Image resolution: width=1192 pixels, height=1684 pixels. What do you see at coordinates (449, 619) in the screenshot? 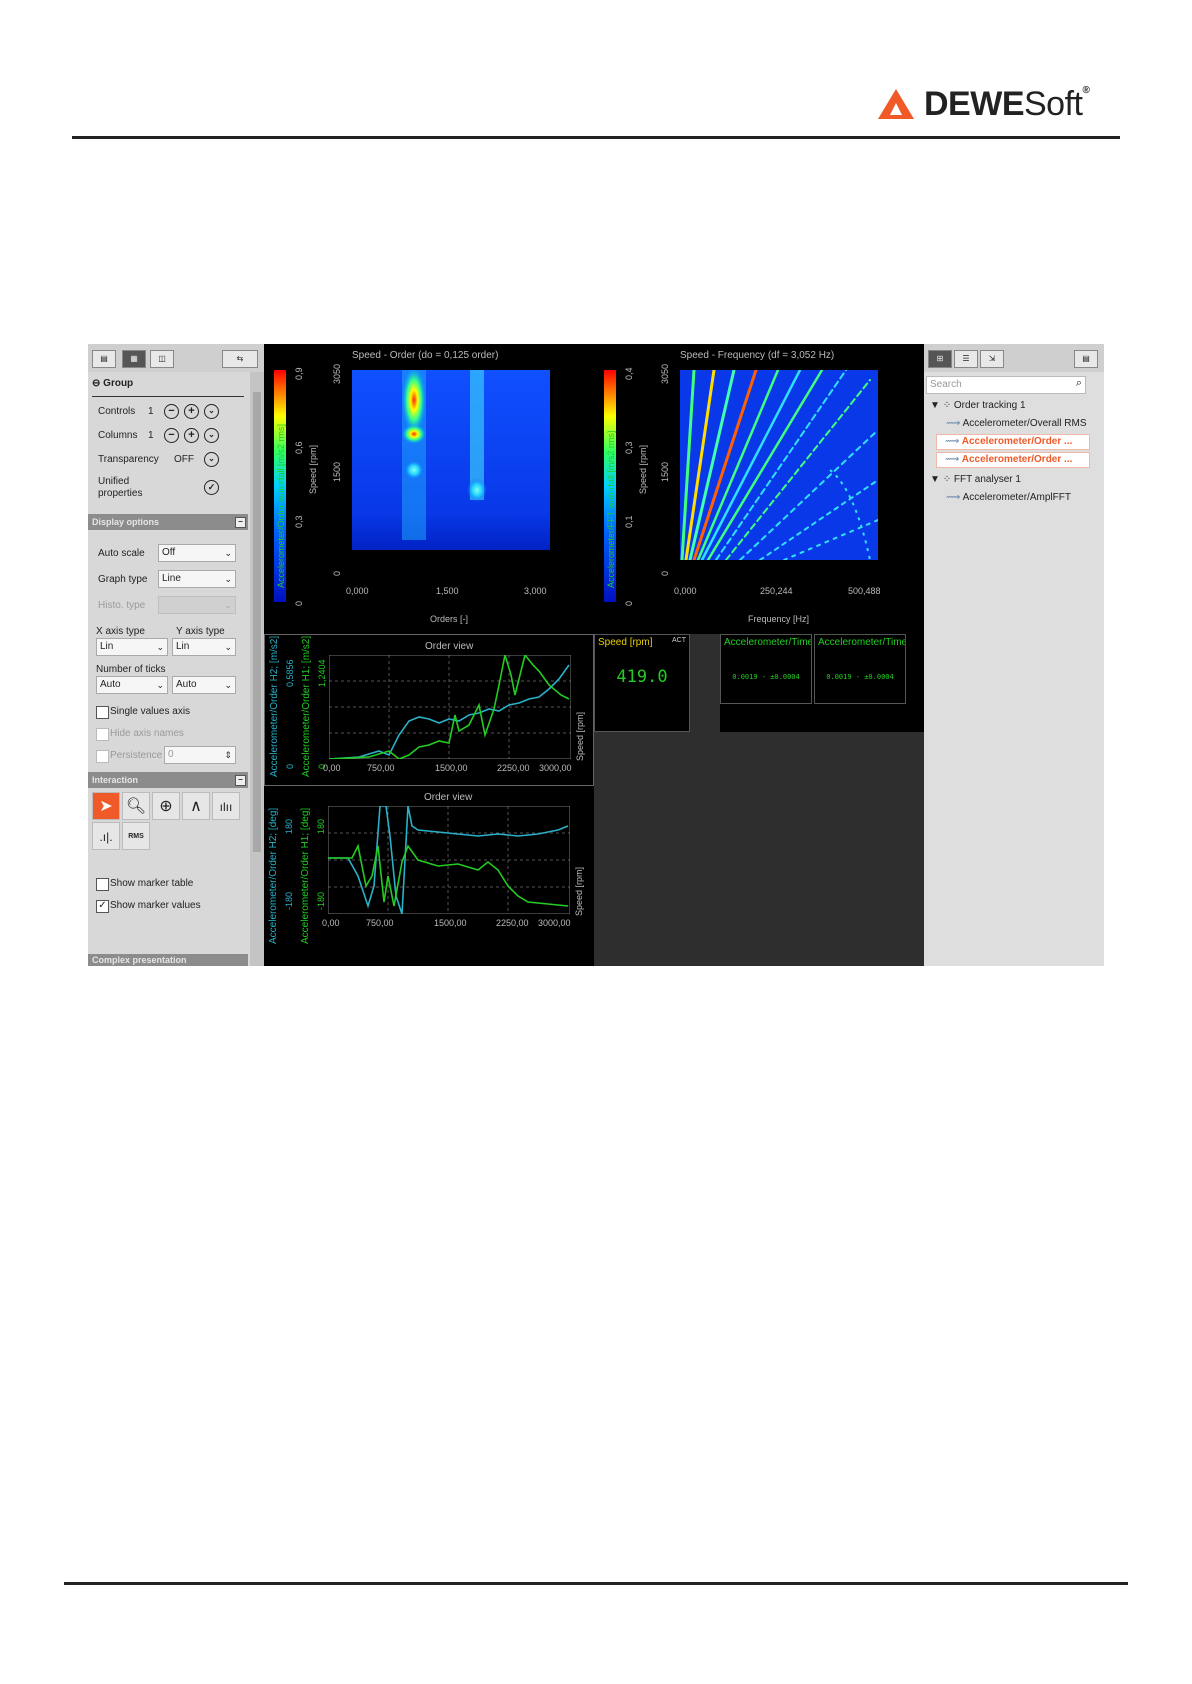
I see `order-x-label: Orders [-]` at bounding box center [449, 619].